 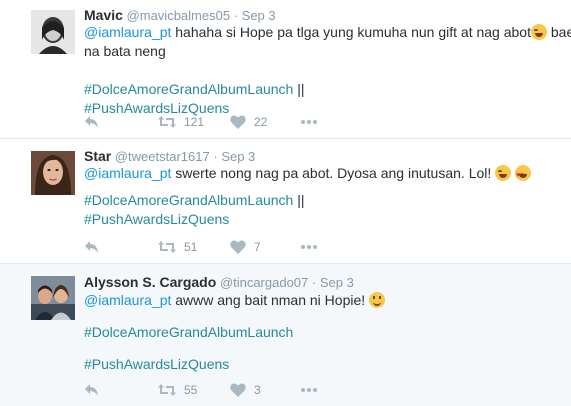 What do you see at coordinates (257, 247) in the screenshot?
I see `like-count: 7` at bounding box center [257, 247].